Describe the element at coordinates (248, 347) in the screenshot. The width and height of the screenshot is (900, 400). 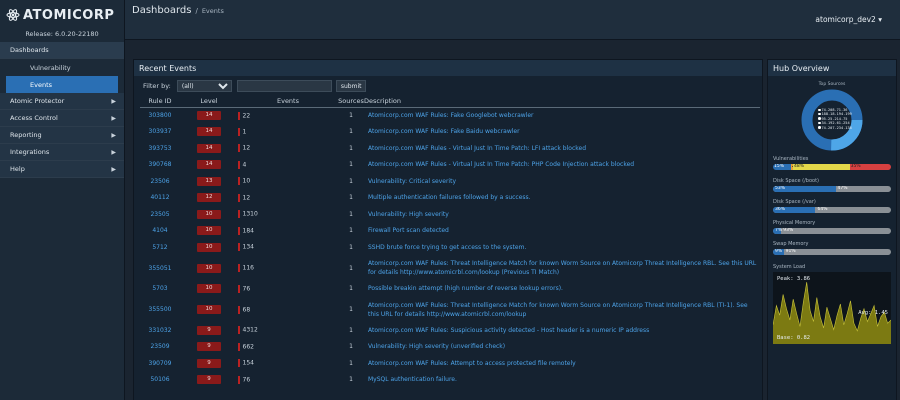
I see `events-count: 662` at that location.